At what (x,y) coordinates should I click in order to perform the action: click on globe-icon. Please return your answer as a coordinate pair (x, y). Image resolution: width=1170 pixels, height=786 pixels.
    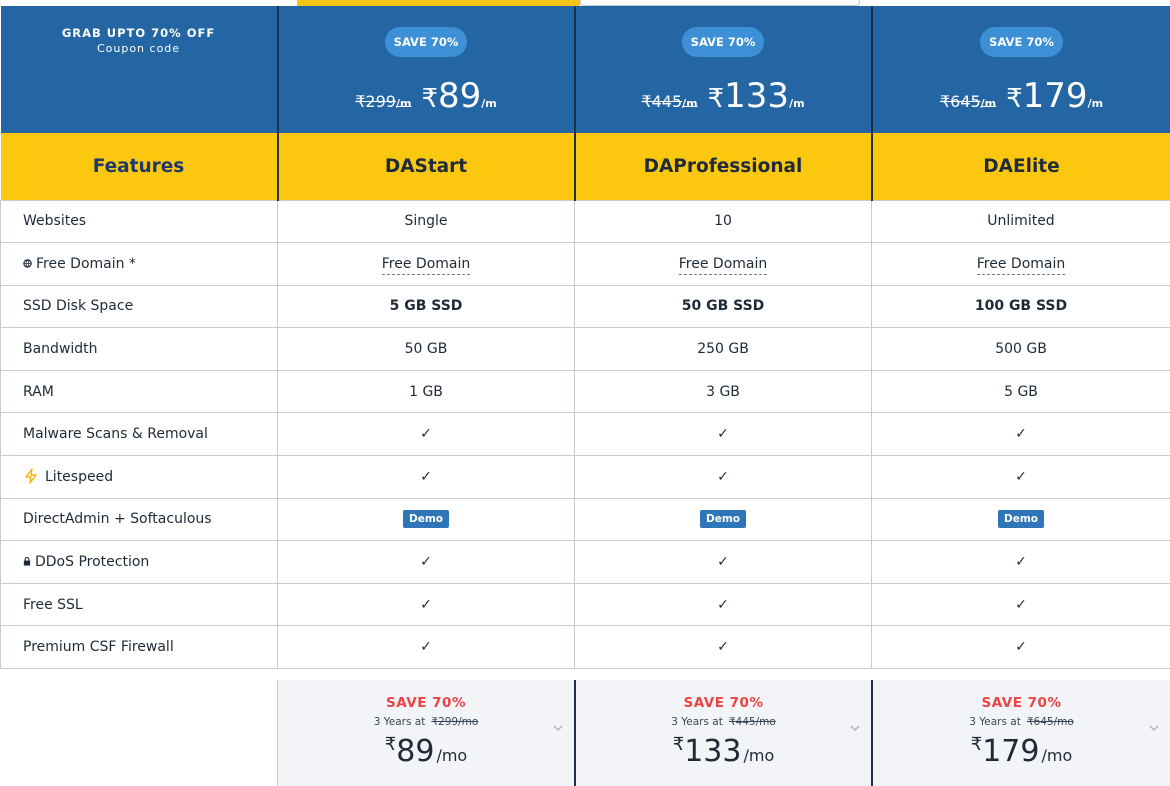
    Looking at the image, I should click on (27, 264).